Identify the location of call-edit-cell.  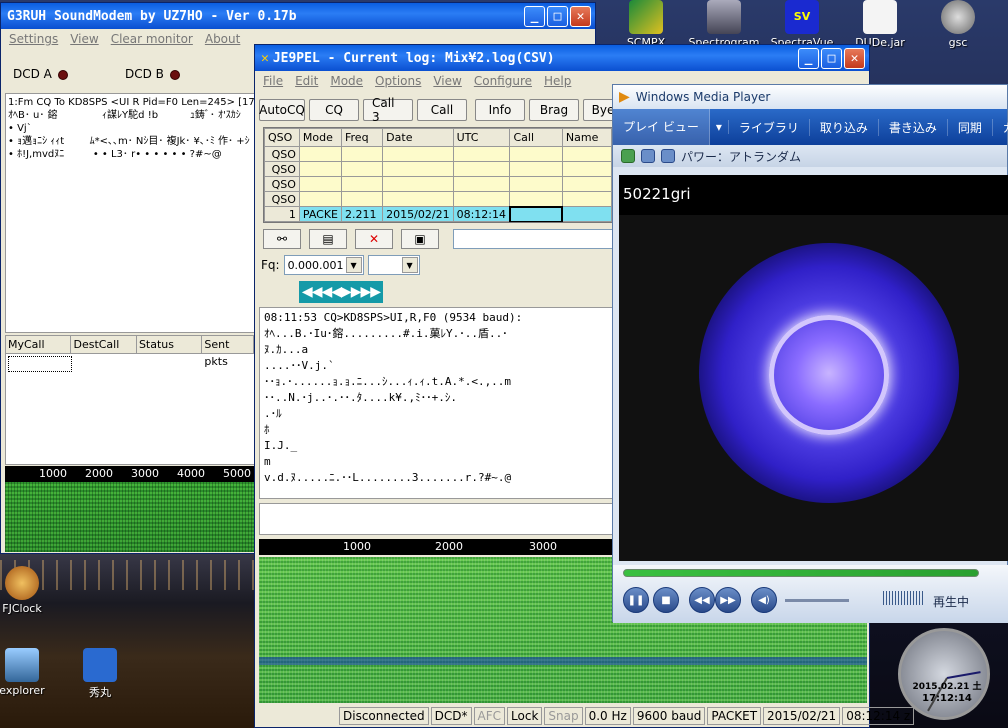
(536, 213).